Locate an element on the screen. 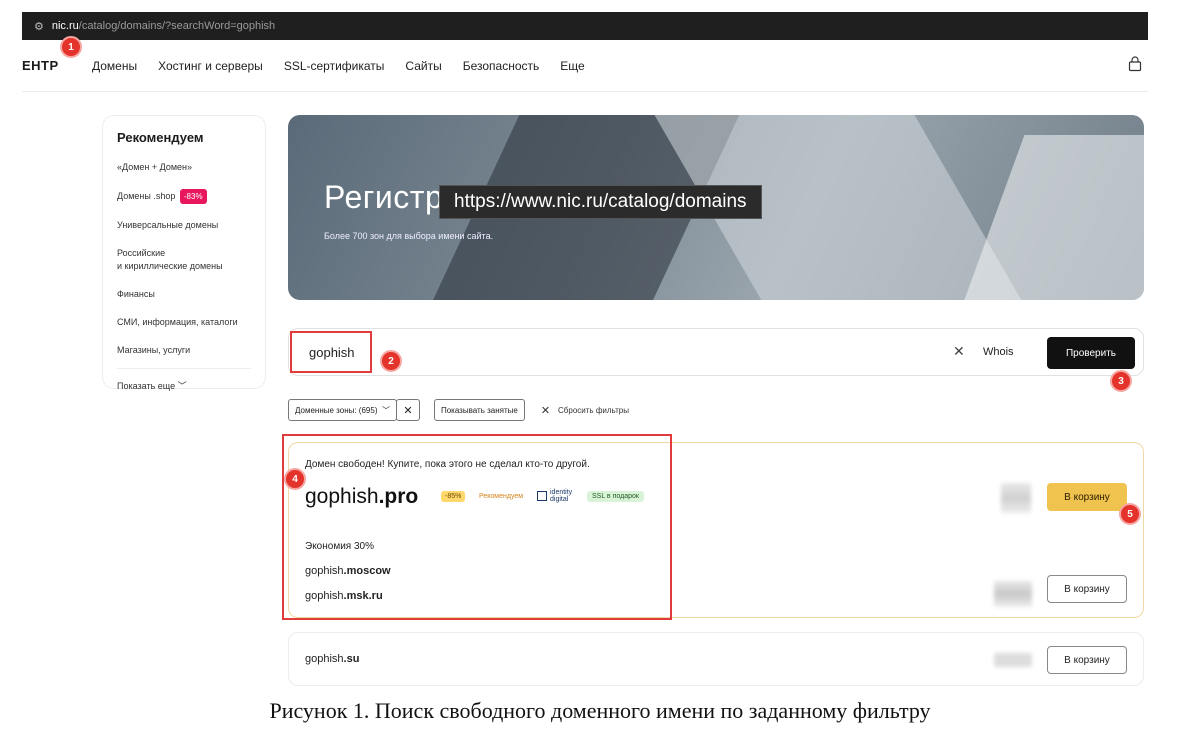  add-to-cart-button: В корзину is located at coordinates (1087, 497).